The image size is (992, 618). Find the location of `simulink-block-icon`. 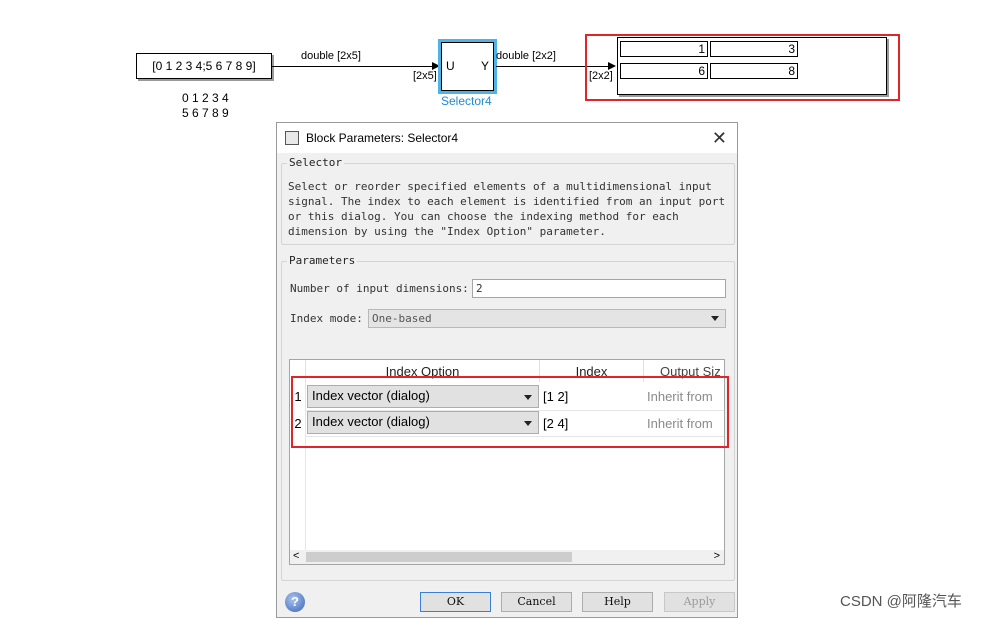

simulink-block-icon is located at coordinates (292, 138).